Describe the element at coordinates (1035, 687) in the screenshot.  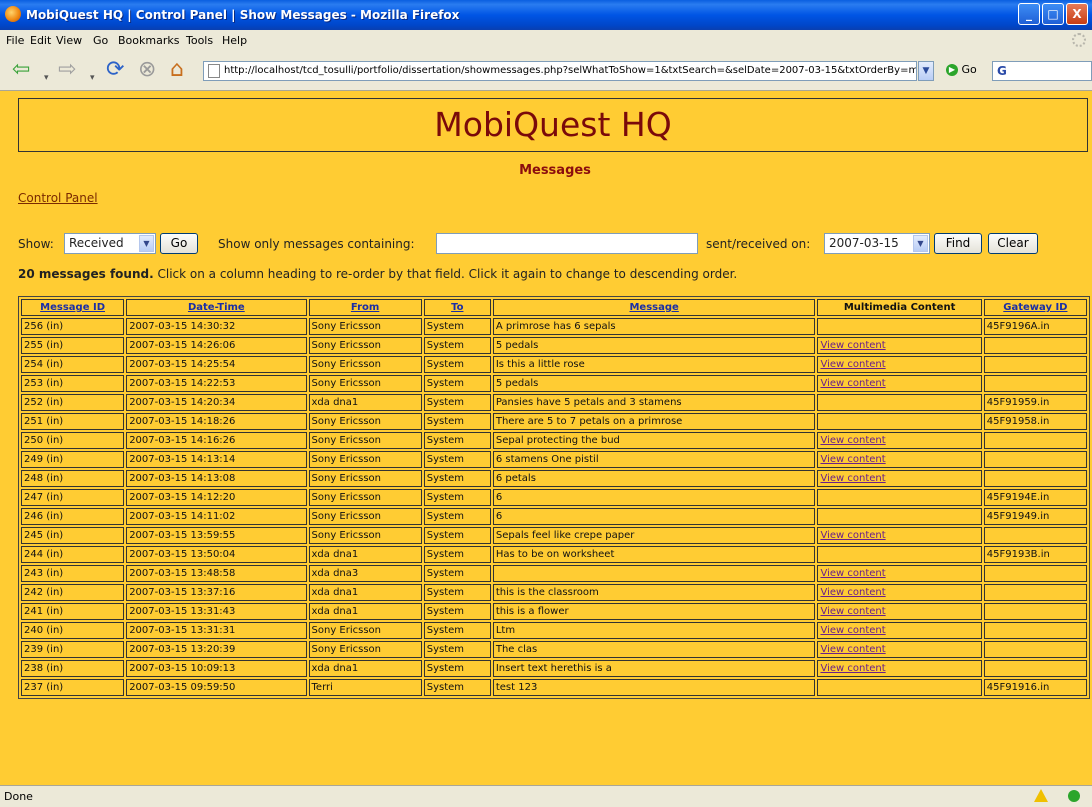
I see `cell-gateway-id: 45F91916.in` at that location.